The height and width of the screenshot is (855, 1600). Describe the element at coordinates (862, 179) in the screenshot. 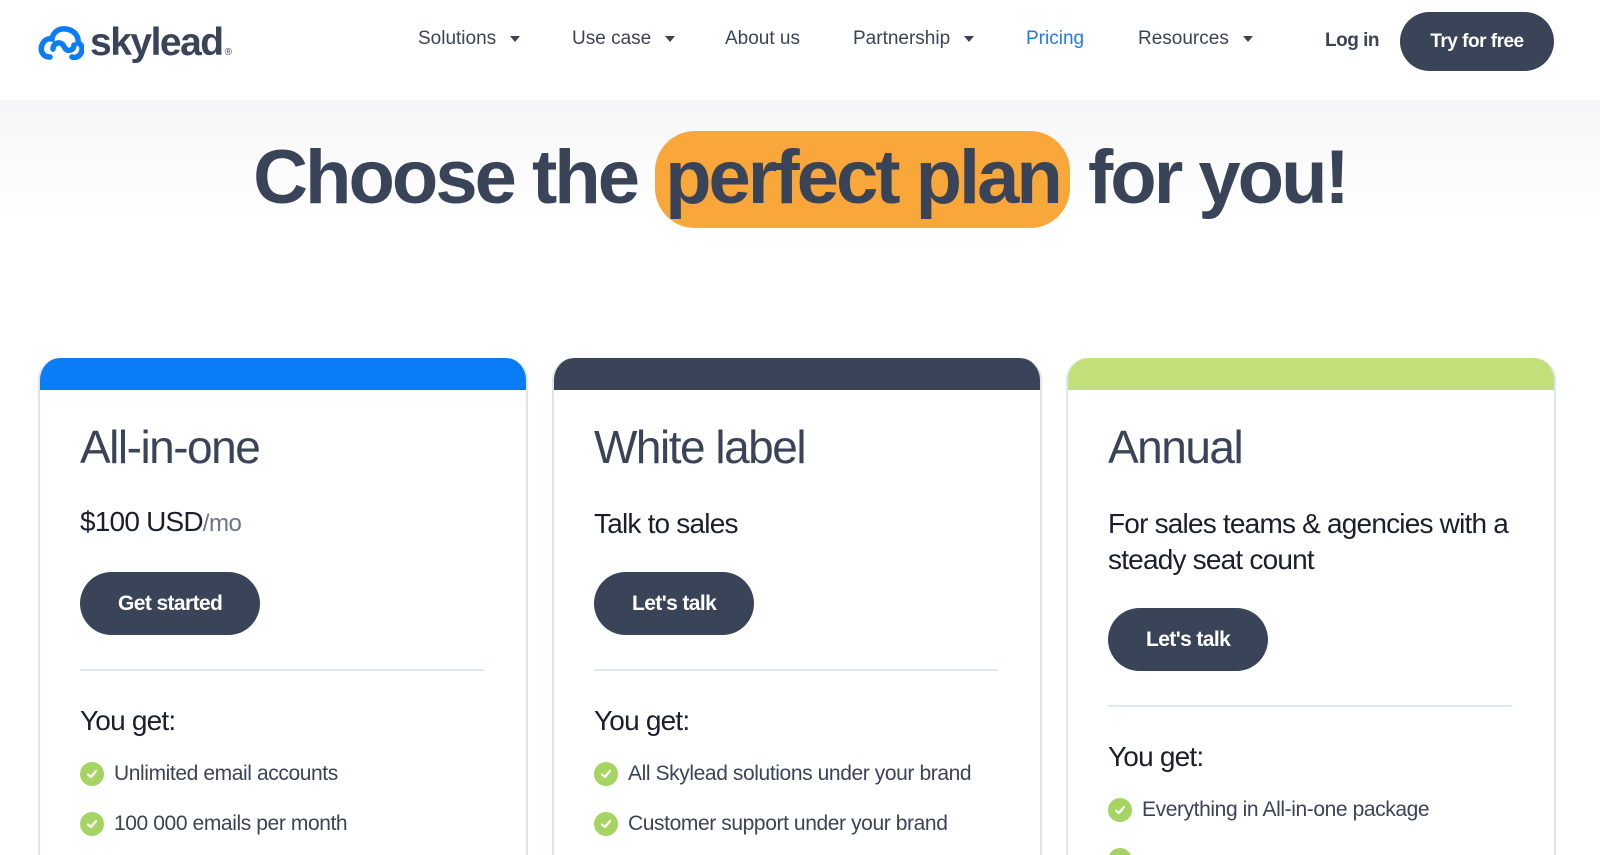

I see `title-highlight: perfect plan` at that location.